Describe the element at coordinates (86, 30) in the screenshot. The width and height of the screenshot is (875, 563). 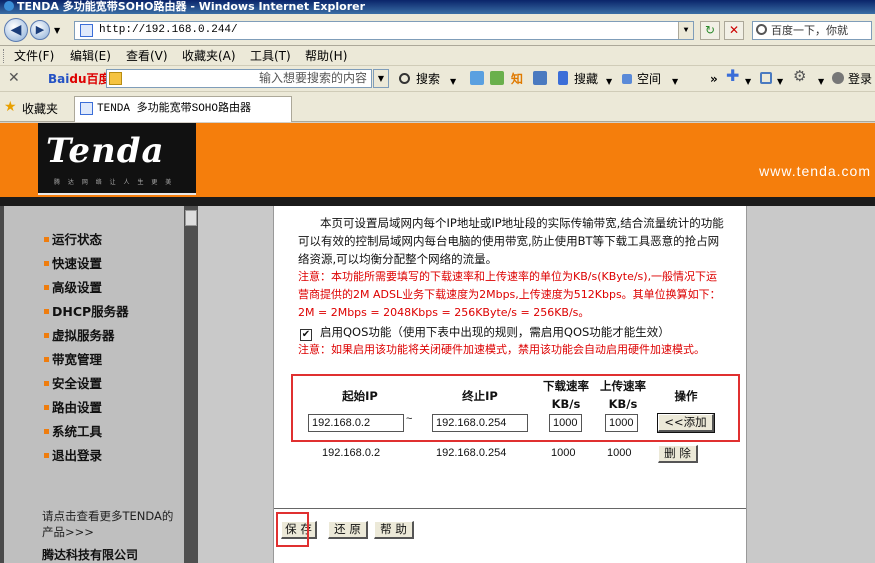
I see `page-icon` at that location.